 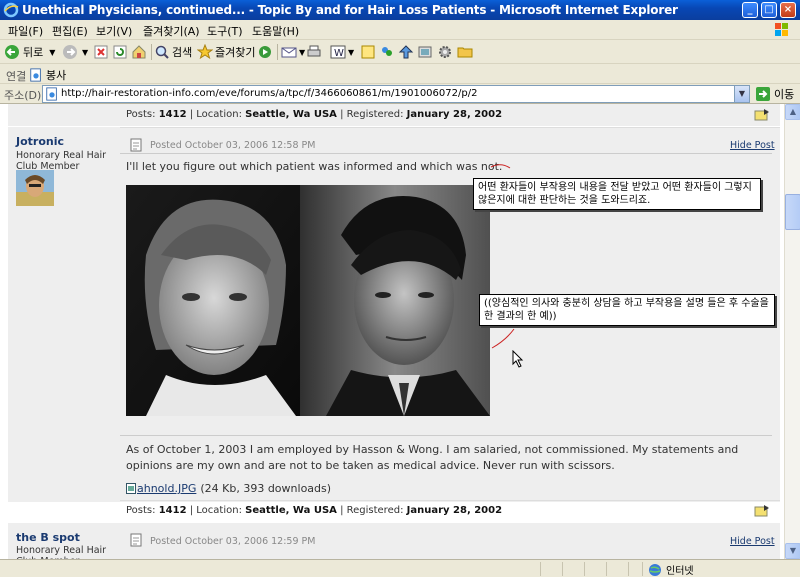 I want to click on media-icon, so click(x=265, y=52).